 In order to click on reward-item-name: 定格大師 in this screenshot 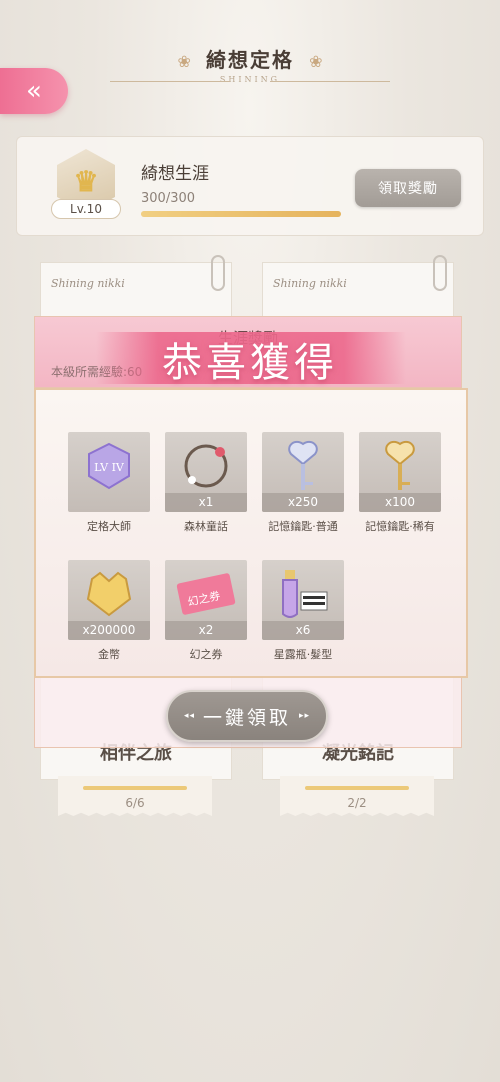, I will do `click(109, 526)`.